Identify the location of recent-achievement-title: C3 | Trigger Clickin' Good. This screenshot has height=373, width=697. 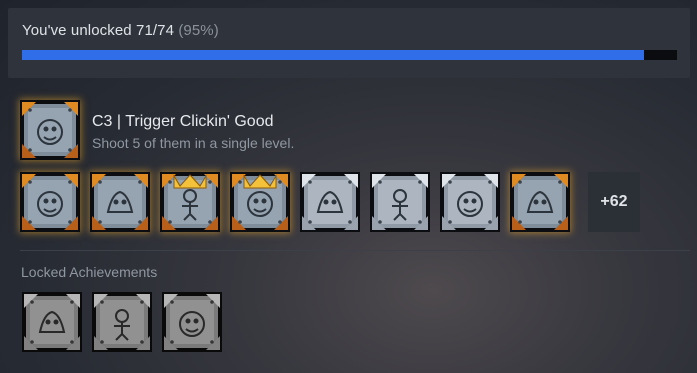
(183, 121).